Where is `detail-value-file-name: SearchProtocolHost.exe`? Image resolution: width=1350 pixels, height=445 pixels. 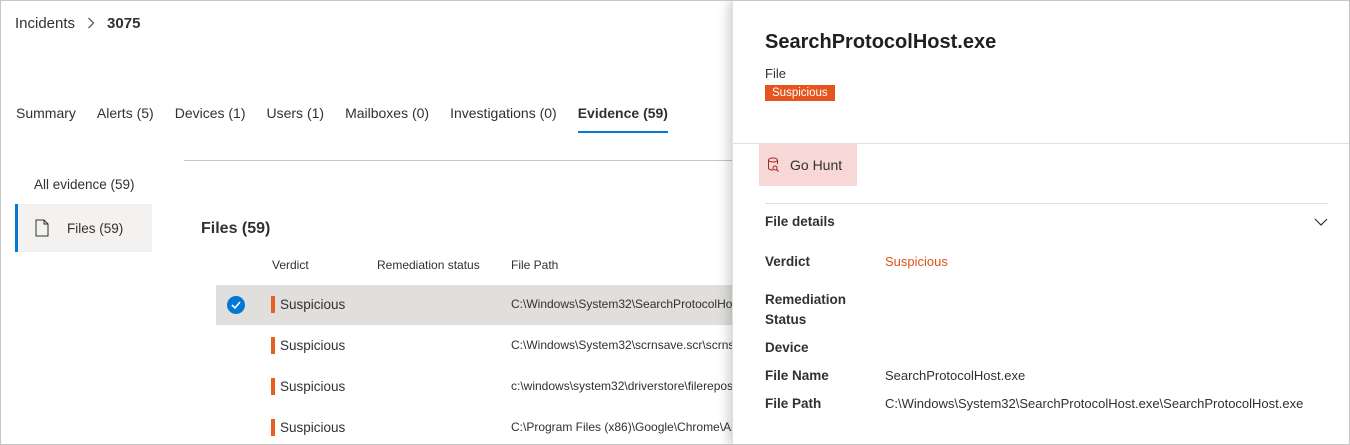
detail-value-file-name: SearchProtocolHost.exe is located at coordinates (955, 375).